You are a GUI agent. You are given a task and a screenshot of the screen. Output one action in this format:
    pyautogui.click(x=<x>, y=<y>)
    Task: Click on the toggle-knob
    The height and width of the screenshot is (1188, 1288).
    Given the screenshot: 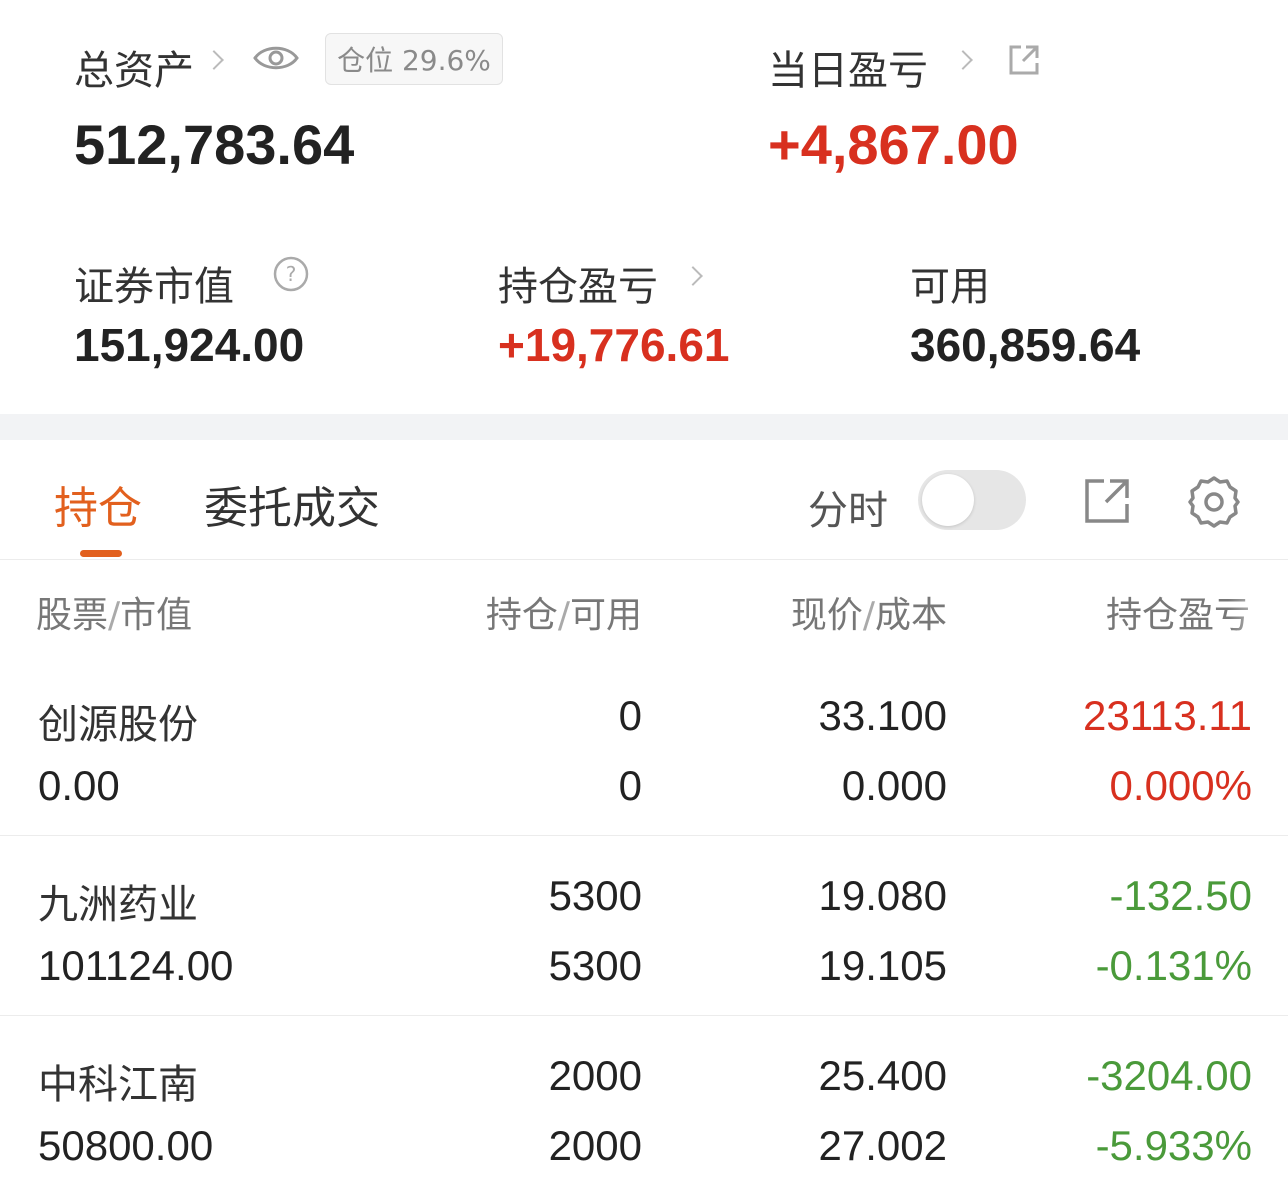 What is the action you would take?
    pyautogui.click(x=948, y=500)
    